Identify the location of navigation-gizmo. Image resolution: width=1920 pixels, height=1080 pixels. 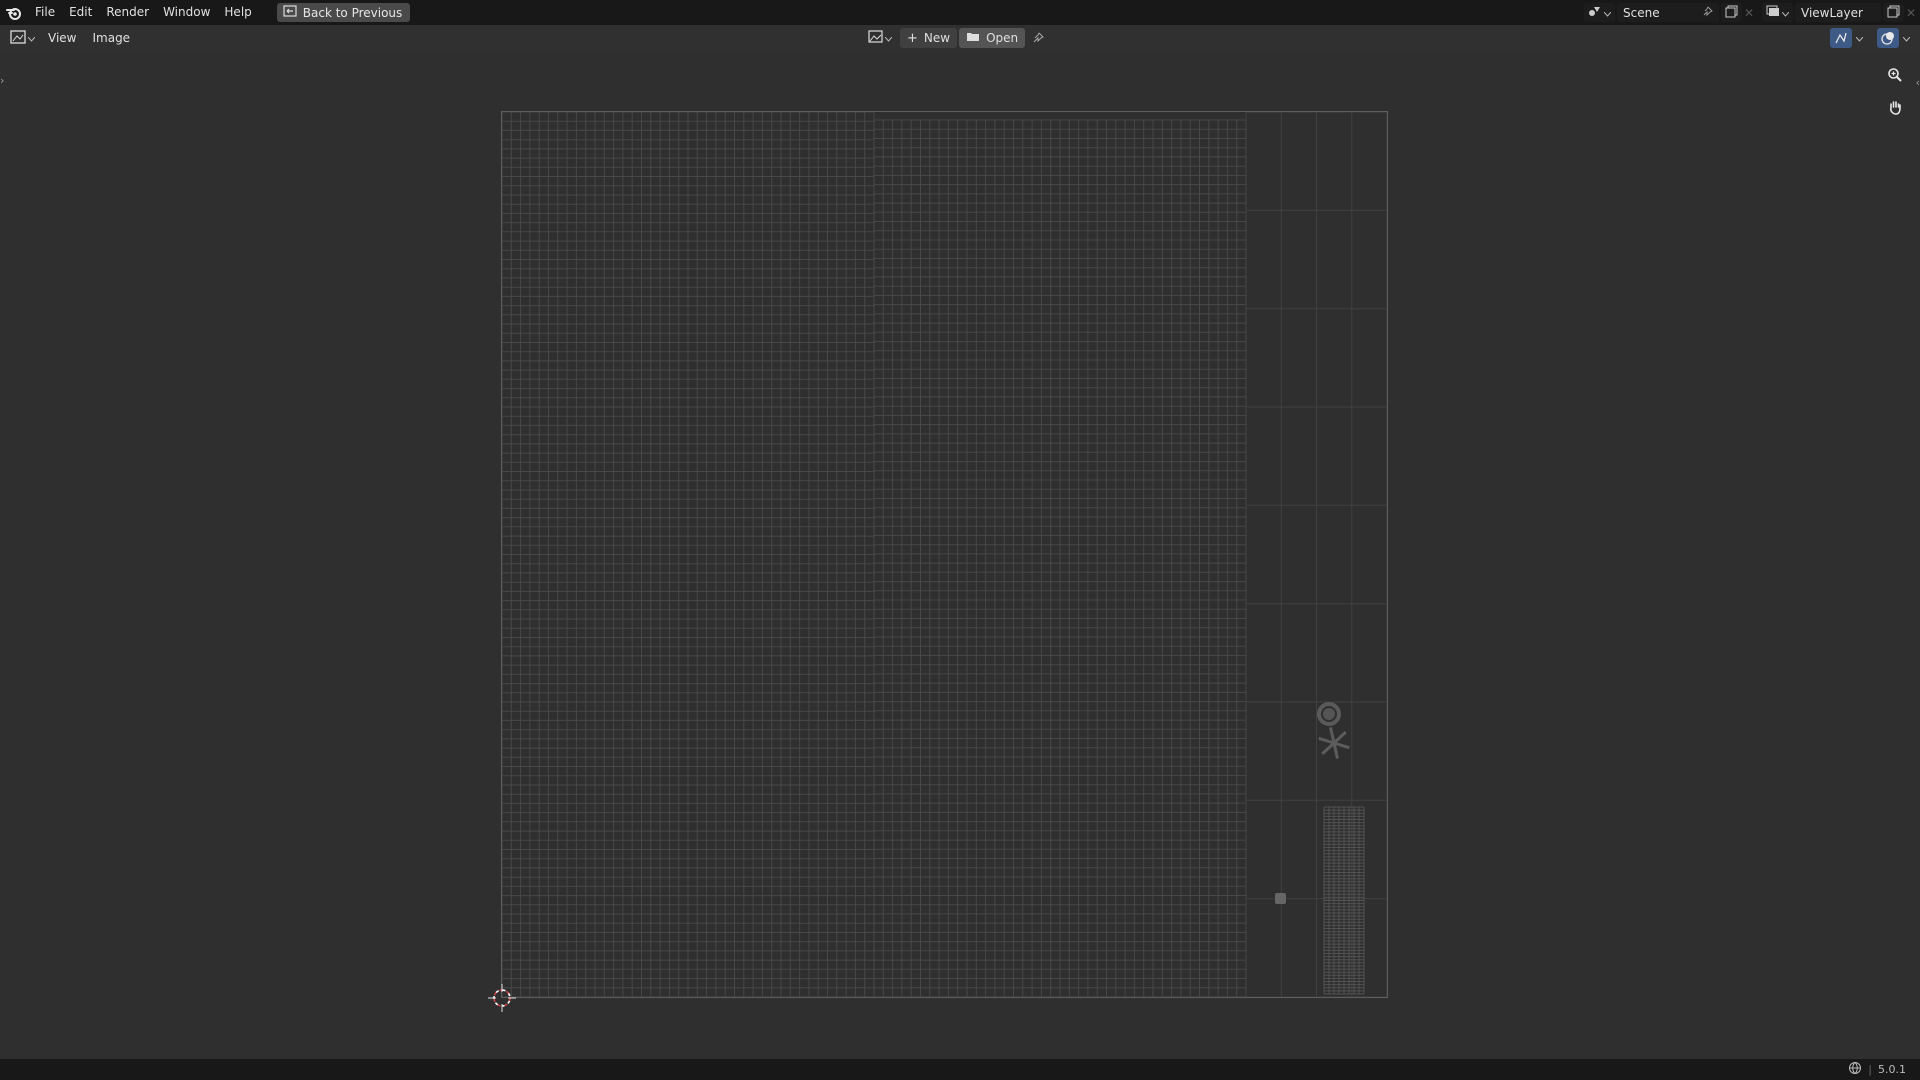
(1895, 91).